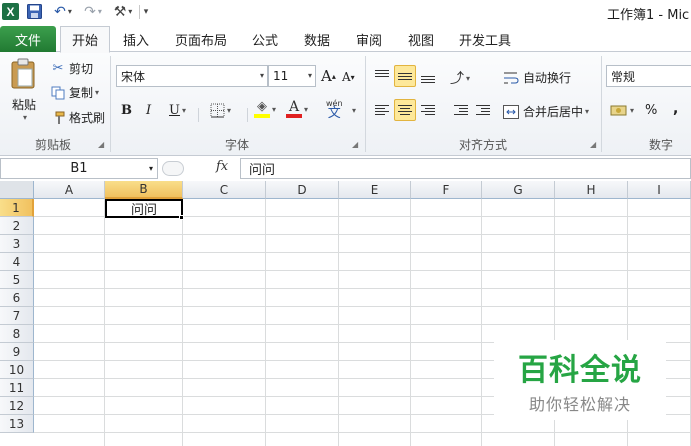 This screenshot has width=691, height=446. What do you see at coordinates (123, 11) in the screenshot?
I see `customize-tool-icon: ⚒ ▾` at bounding box center [123, 11].